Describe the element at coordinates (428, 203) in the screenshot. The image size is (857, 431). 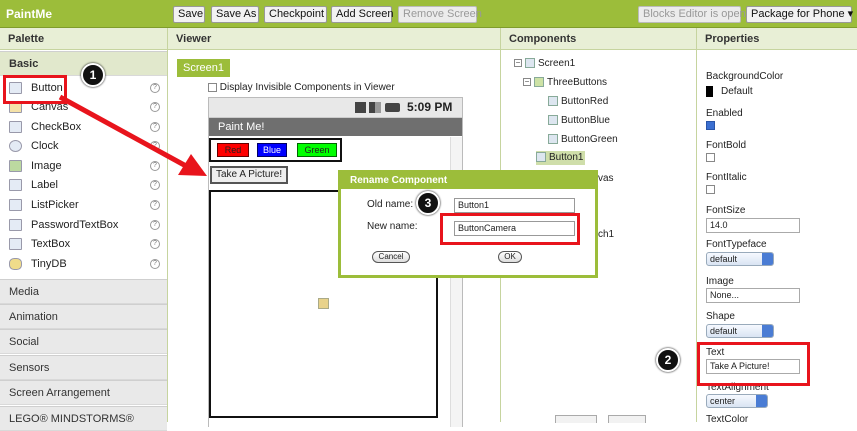
I see `callout-badge: 3` at that location.